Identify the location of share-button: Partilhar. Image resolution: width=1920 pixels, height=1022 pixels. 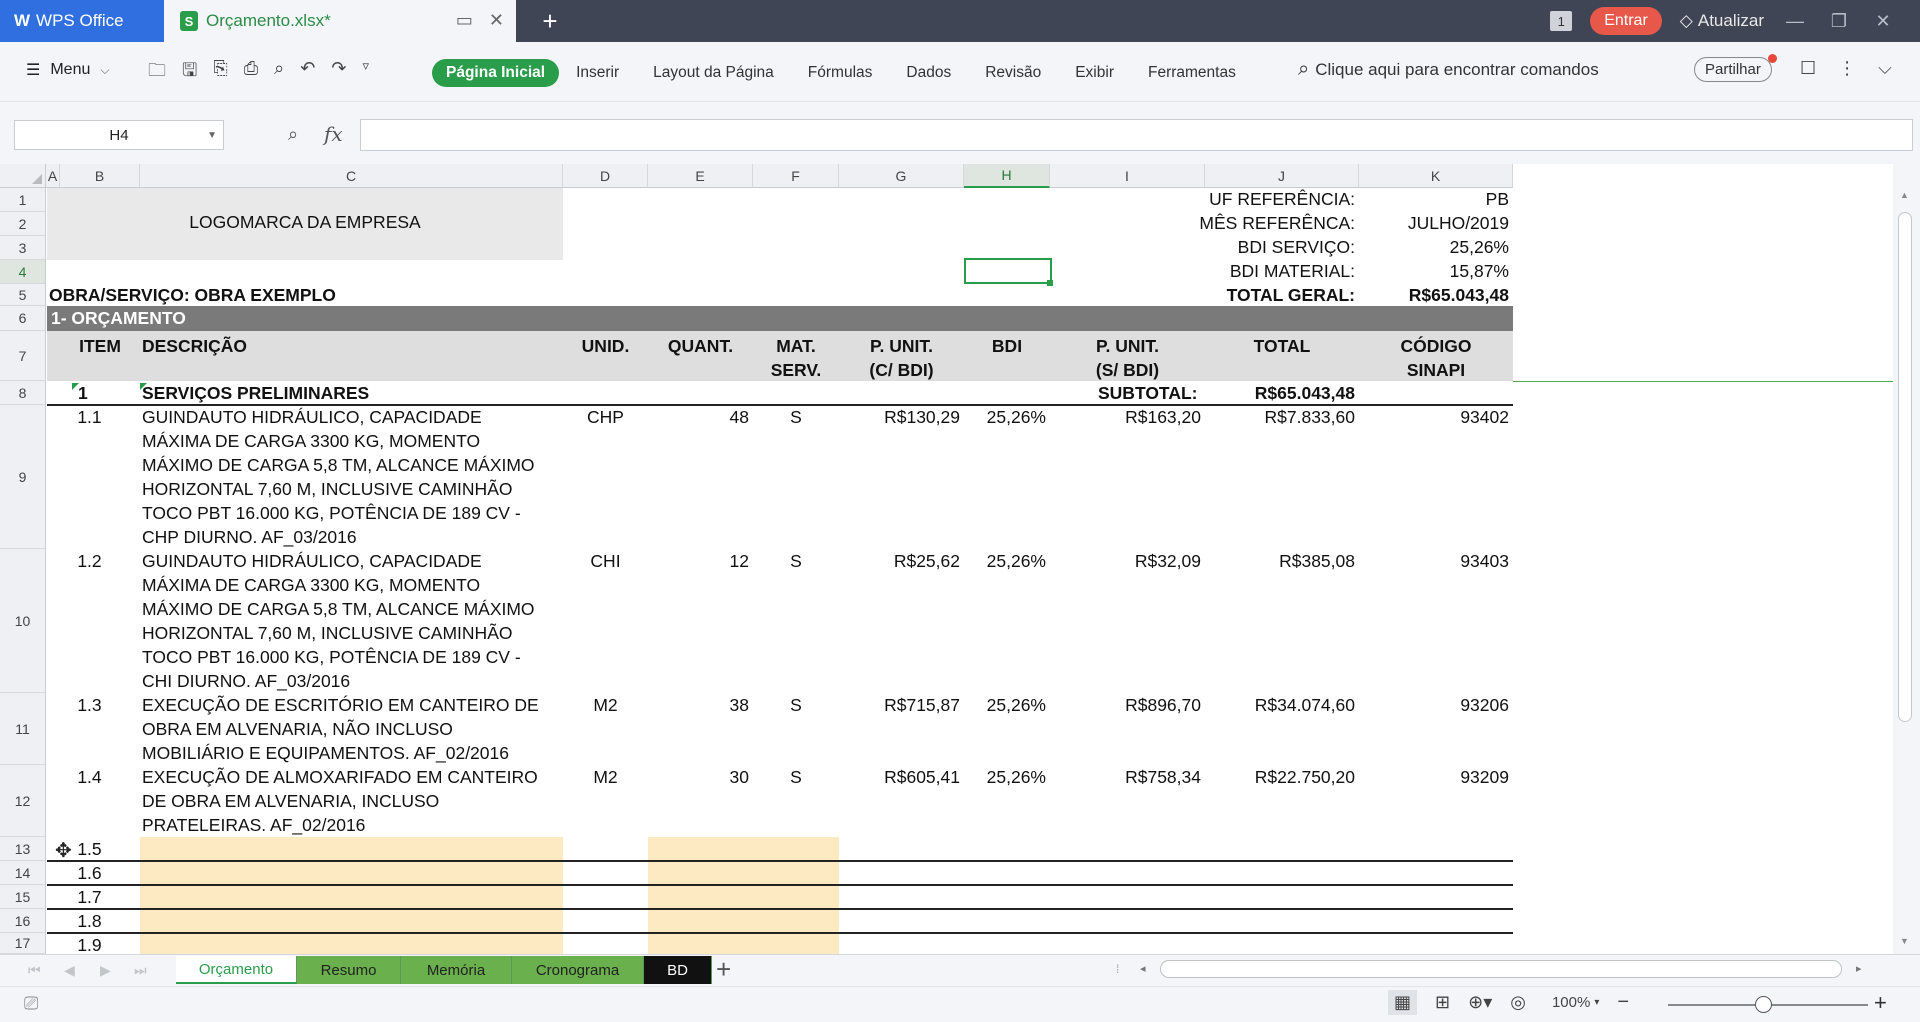
(1733, 69).